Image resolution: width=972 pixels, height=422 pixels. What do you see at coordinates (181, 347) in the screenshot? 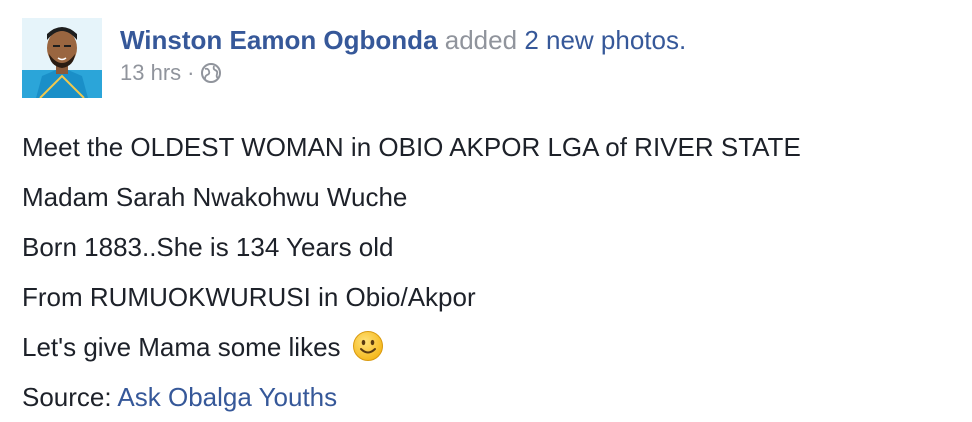
I see `post-line-5-text: Let's give Mama some likes` at bounding box center [181, 347].